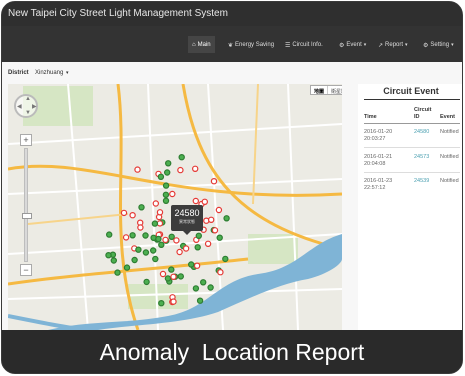 This screenshot has width=465, height=376. What do you see at coordinates (378, 132) in the screenshot?
I see `row-date: 2016-01-20` at bounding box center [378, 132].